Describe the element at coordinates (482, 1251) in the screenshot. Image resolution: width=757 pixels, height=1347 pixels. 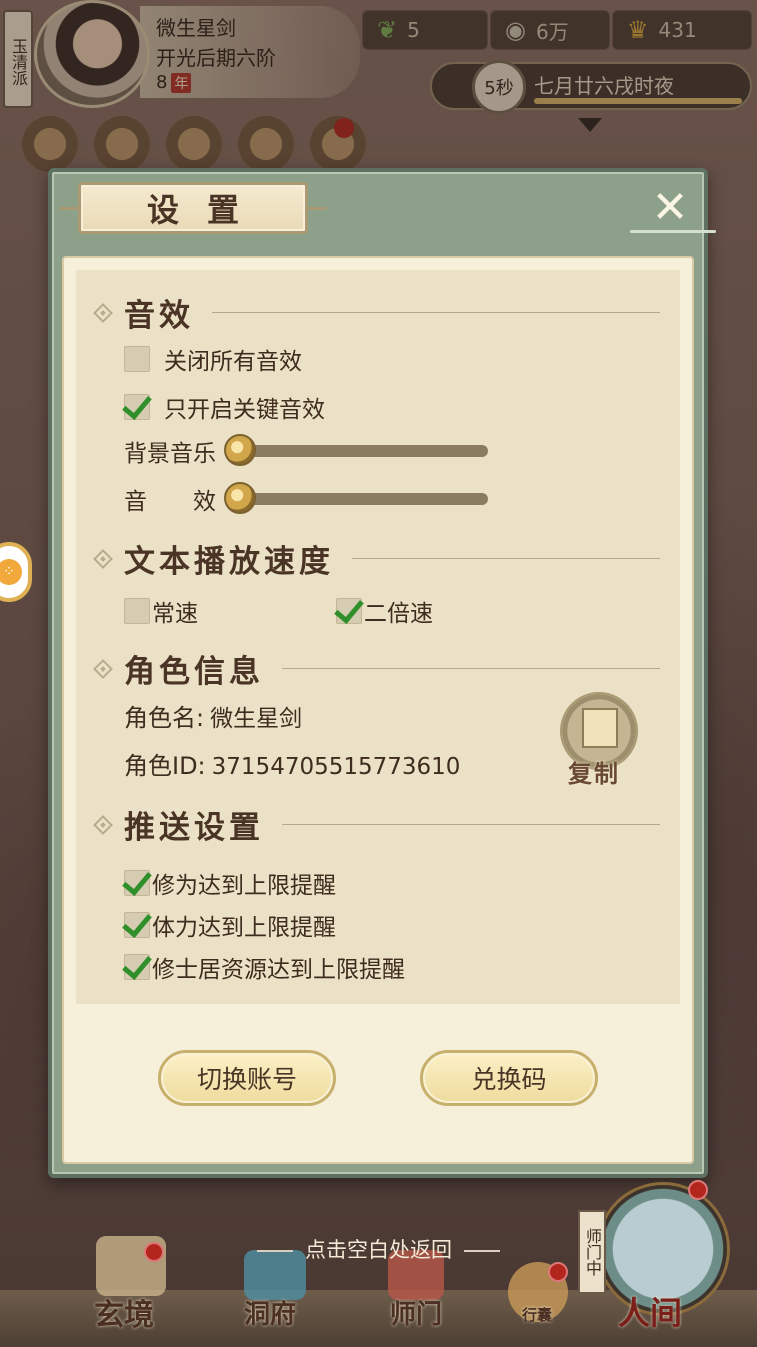
I see `hint-line-right` at that location.